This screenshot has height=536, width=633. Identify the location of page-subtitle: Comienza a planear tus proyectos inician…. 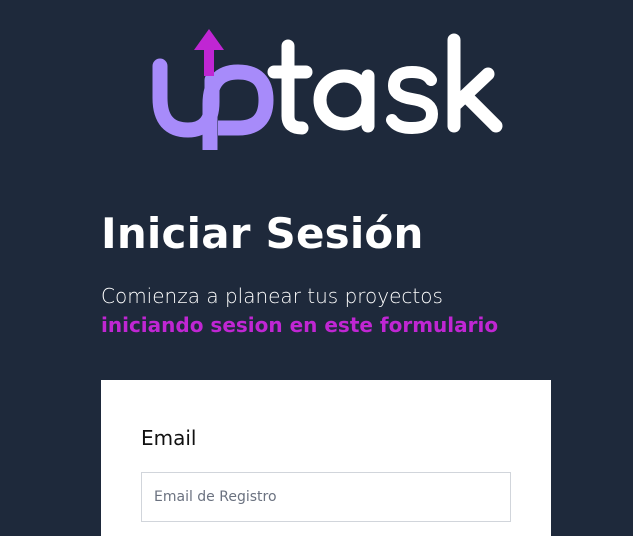
(299, 311).